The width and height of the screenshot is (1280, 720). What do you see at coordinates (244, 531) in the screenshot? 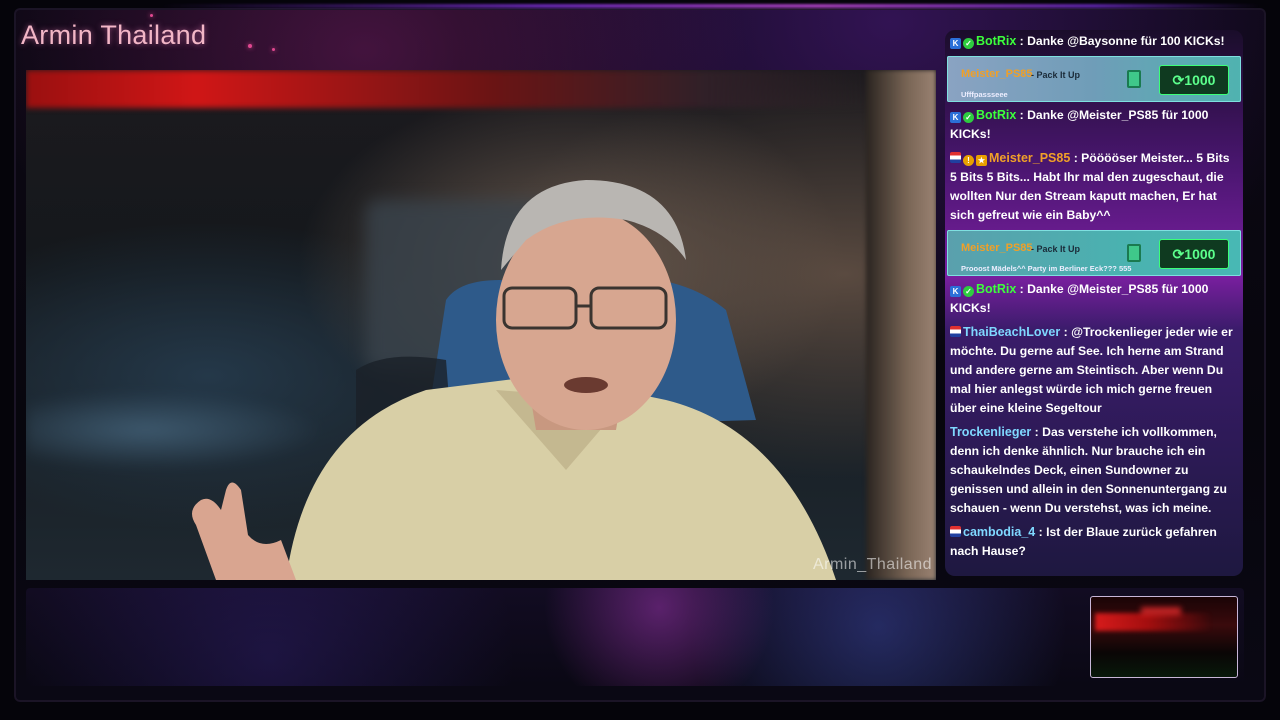
I see `hand` at bounding box center [244, 531].